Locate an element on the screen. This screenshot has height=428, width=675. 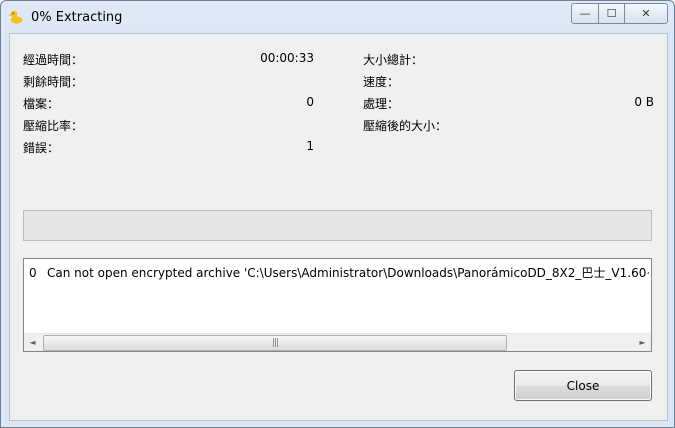
horizontal-scrollbar: ◄ ||| ► is located at coordinates (337, 342).